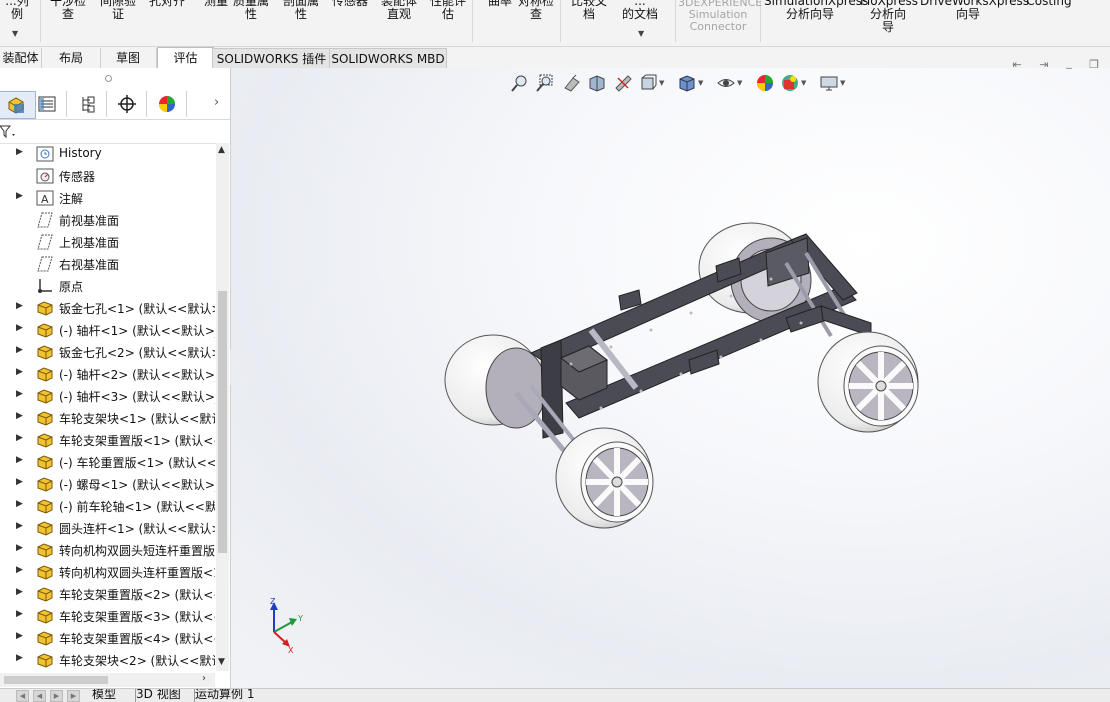 Image resolution: width=1110 pixels, height=702 pixels. I want to click on ribbon-floxpress-button: FloXpress 分析向 导, so click(889, 17).